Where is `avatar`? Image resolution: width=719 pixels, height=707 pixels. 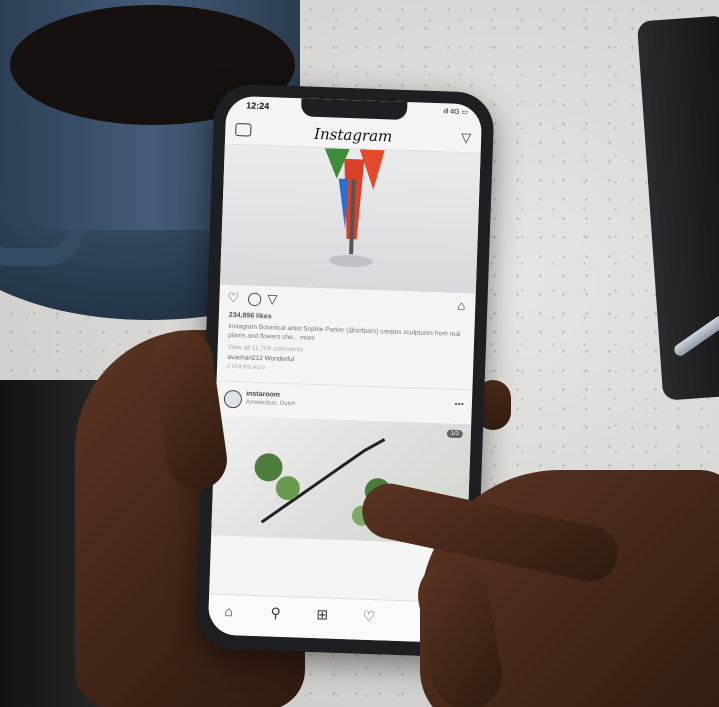
avatar is located at coordinates (233, 399).